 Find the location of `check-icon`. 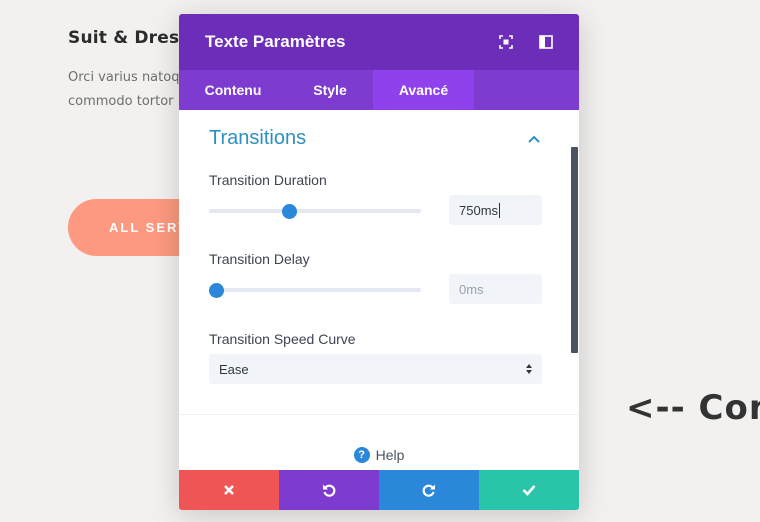

check-icon is located at coordinates (529, 490).